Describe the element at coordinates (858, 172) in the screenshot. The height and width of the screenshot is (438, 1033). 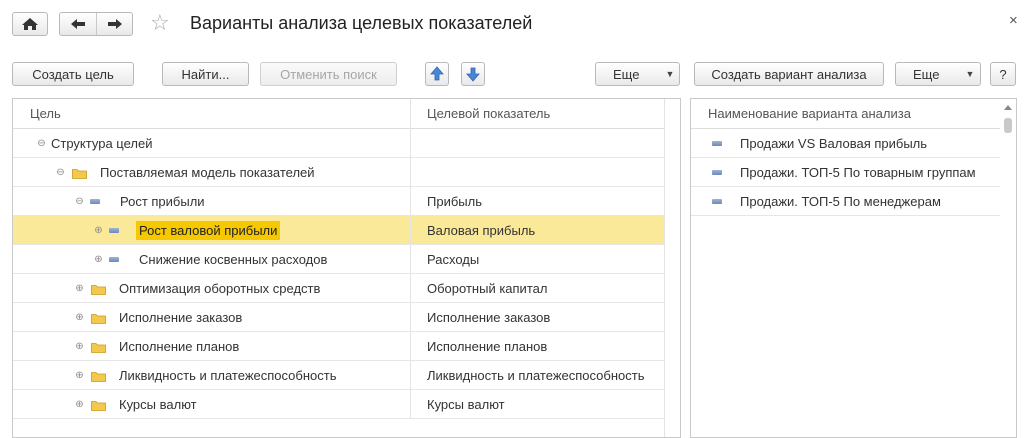
I see `variant-name: Продажи. ТОП-5 По товарным группам` at that location.